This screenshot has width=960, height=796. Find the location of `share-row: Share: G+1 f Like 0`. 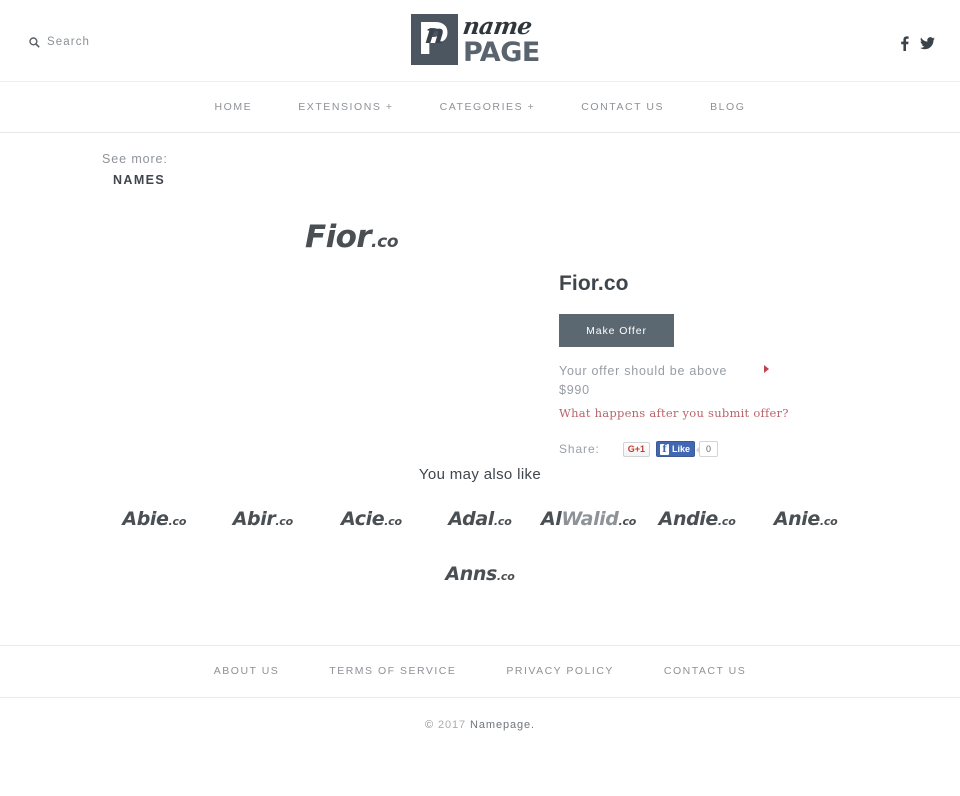

share-row: Share: G+1 f Like 0 is located at coordinates (709, 449).